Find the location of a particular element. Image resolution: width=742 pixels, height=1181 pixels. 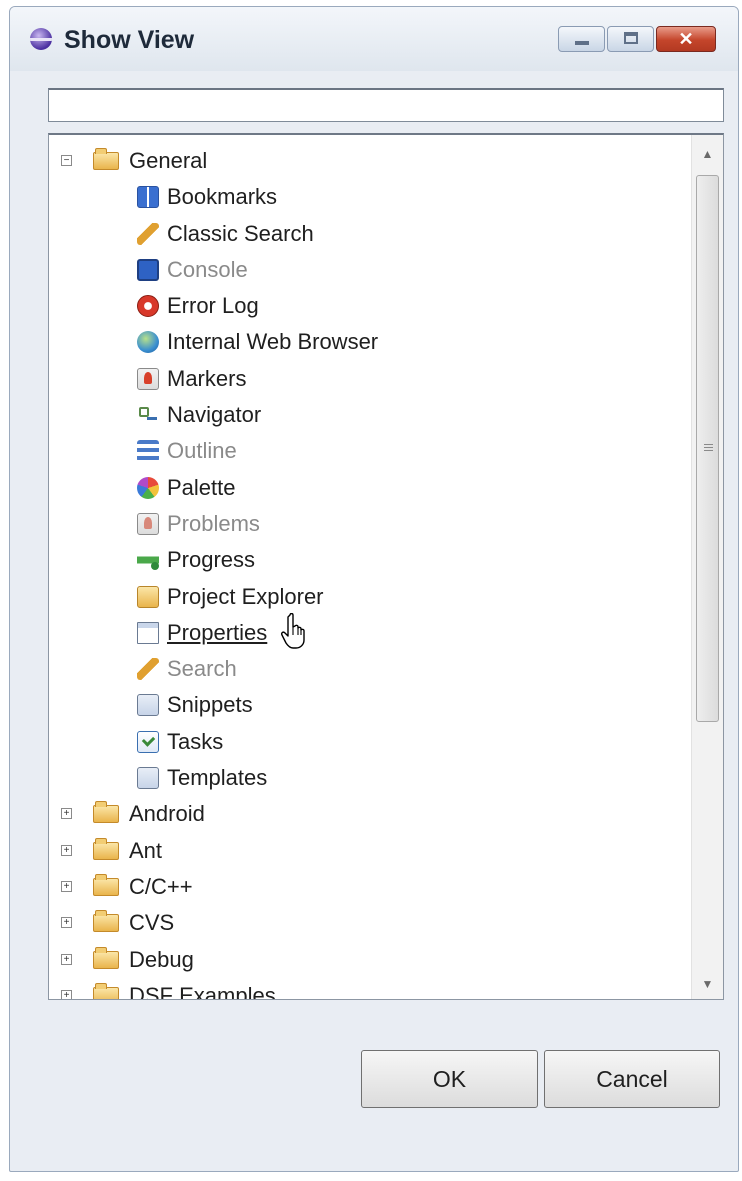

console-icon is located at coordinates (148, 269).